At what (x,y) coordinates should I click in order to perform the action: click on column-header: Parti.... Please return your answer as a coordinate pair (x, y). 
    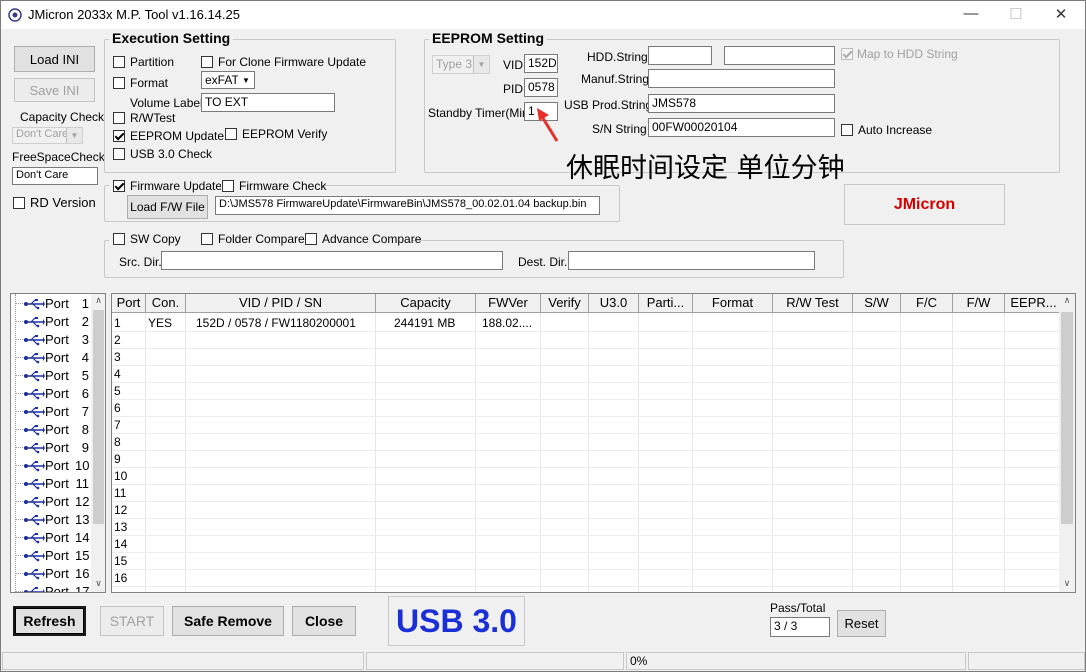
    Looking at the image, I should click on (666, 303).